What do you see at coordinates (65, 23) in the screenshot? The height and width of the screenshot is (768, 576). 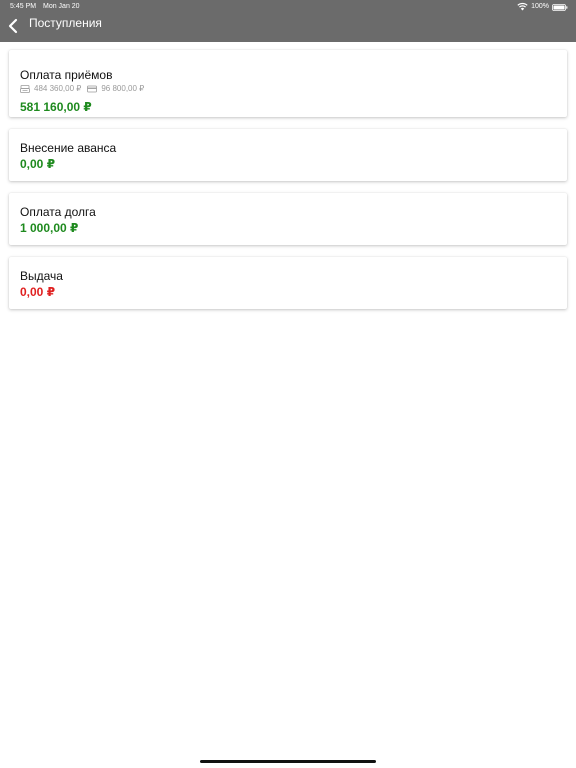 I see `page-title: Поступления` at bounding box center [65, 23].